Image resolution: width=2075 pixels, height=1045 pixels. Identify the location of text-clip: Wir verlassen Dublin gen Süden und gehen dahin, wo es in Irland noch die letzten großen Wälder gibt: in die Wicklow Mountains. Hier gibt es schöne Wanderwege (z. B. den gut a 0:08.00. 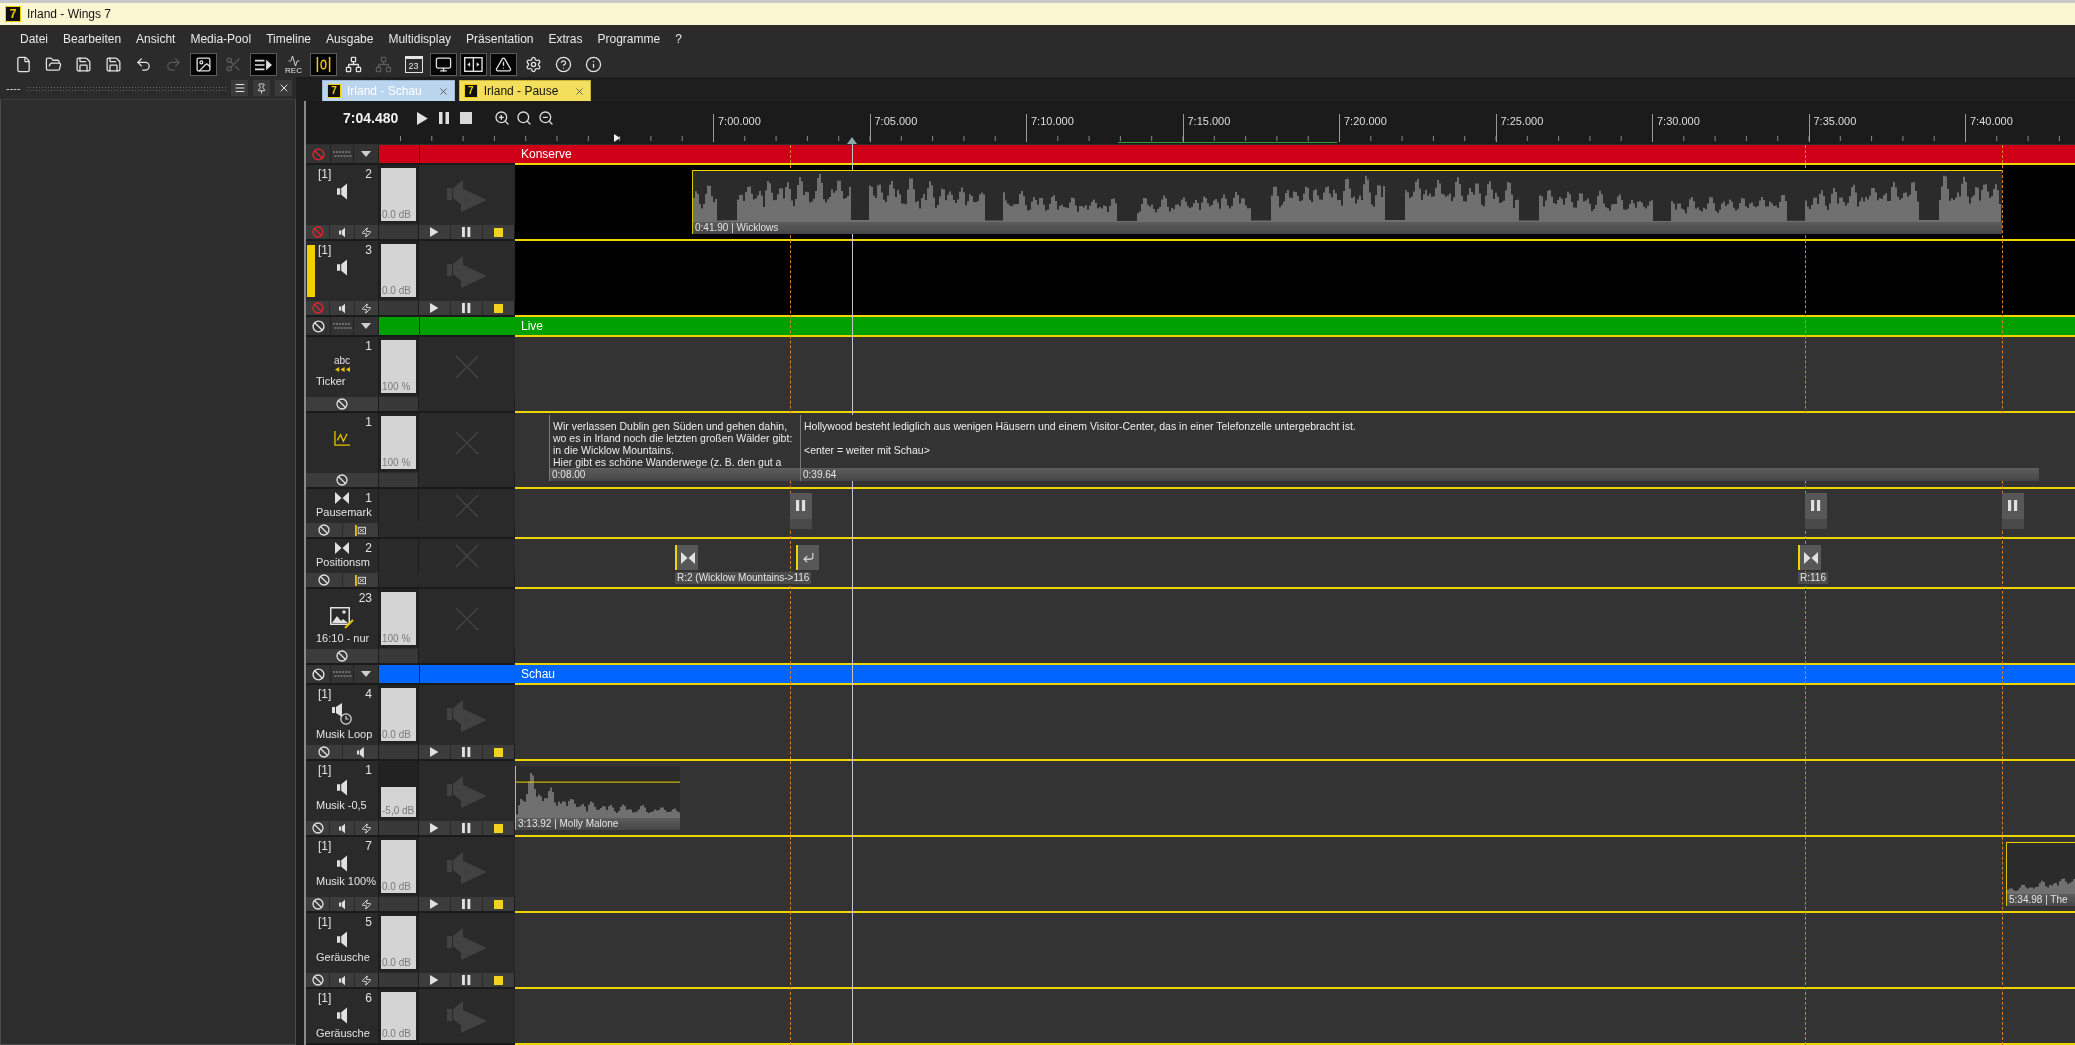
(674, 448).